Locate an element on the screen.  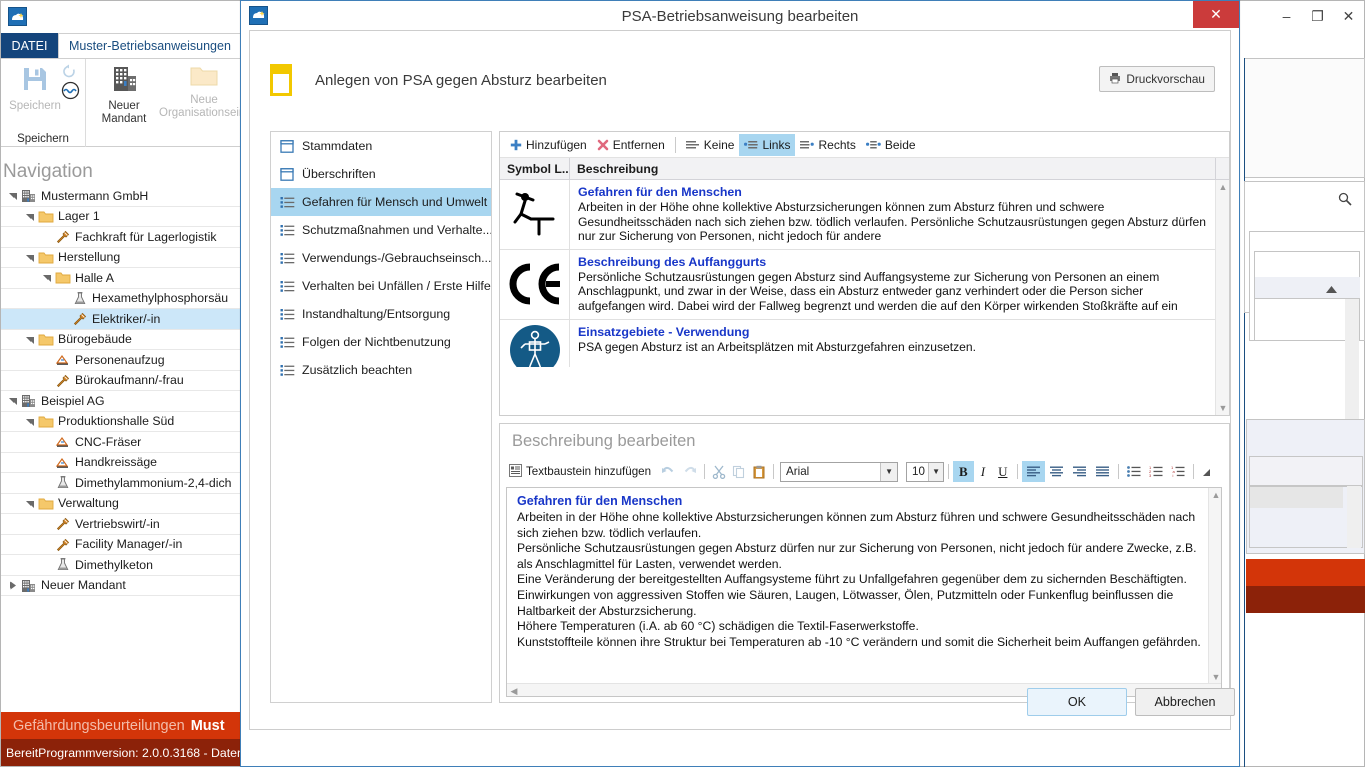
align-both-button: Beide is located at coordinates (891, 145).